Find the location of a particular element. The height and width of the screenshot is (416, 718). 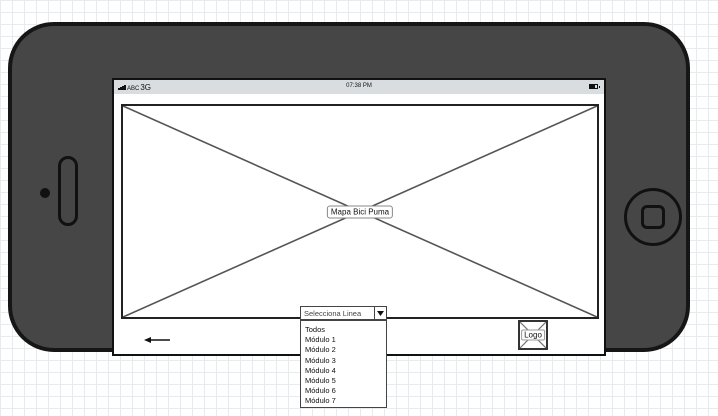

speaker is located at coordinates (68, 191).